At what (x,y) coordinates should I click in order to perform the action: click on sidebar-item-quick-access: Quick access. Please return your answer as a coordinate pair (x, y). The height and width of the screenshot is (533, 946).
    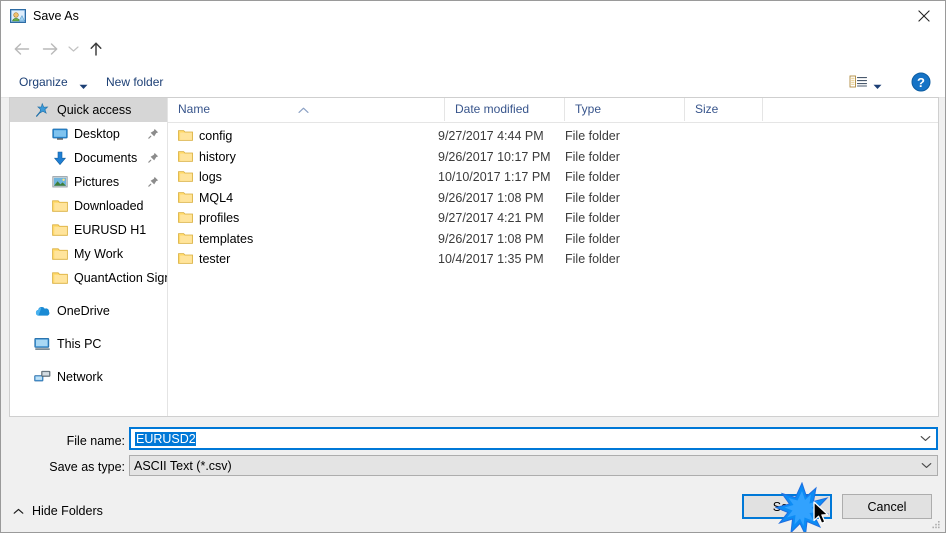
    Looking at the image, I should click on (88, 110).